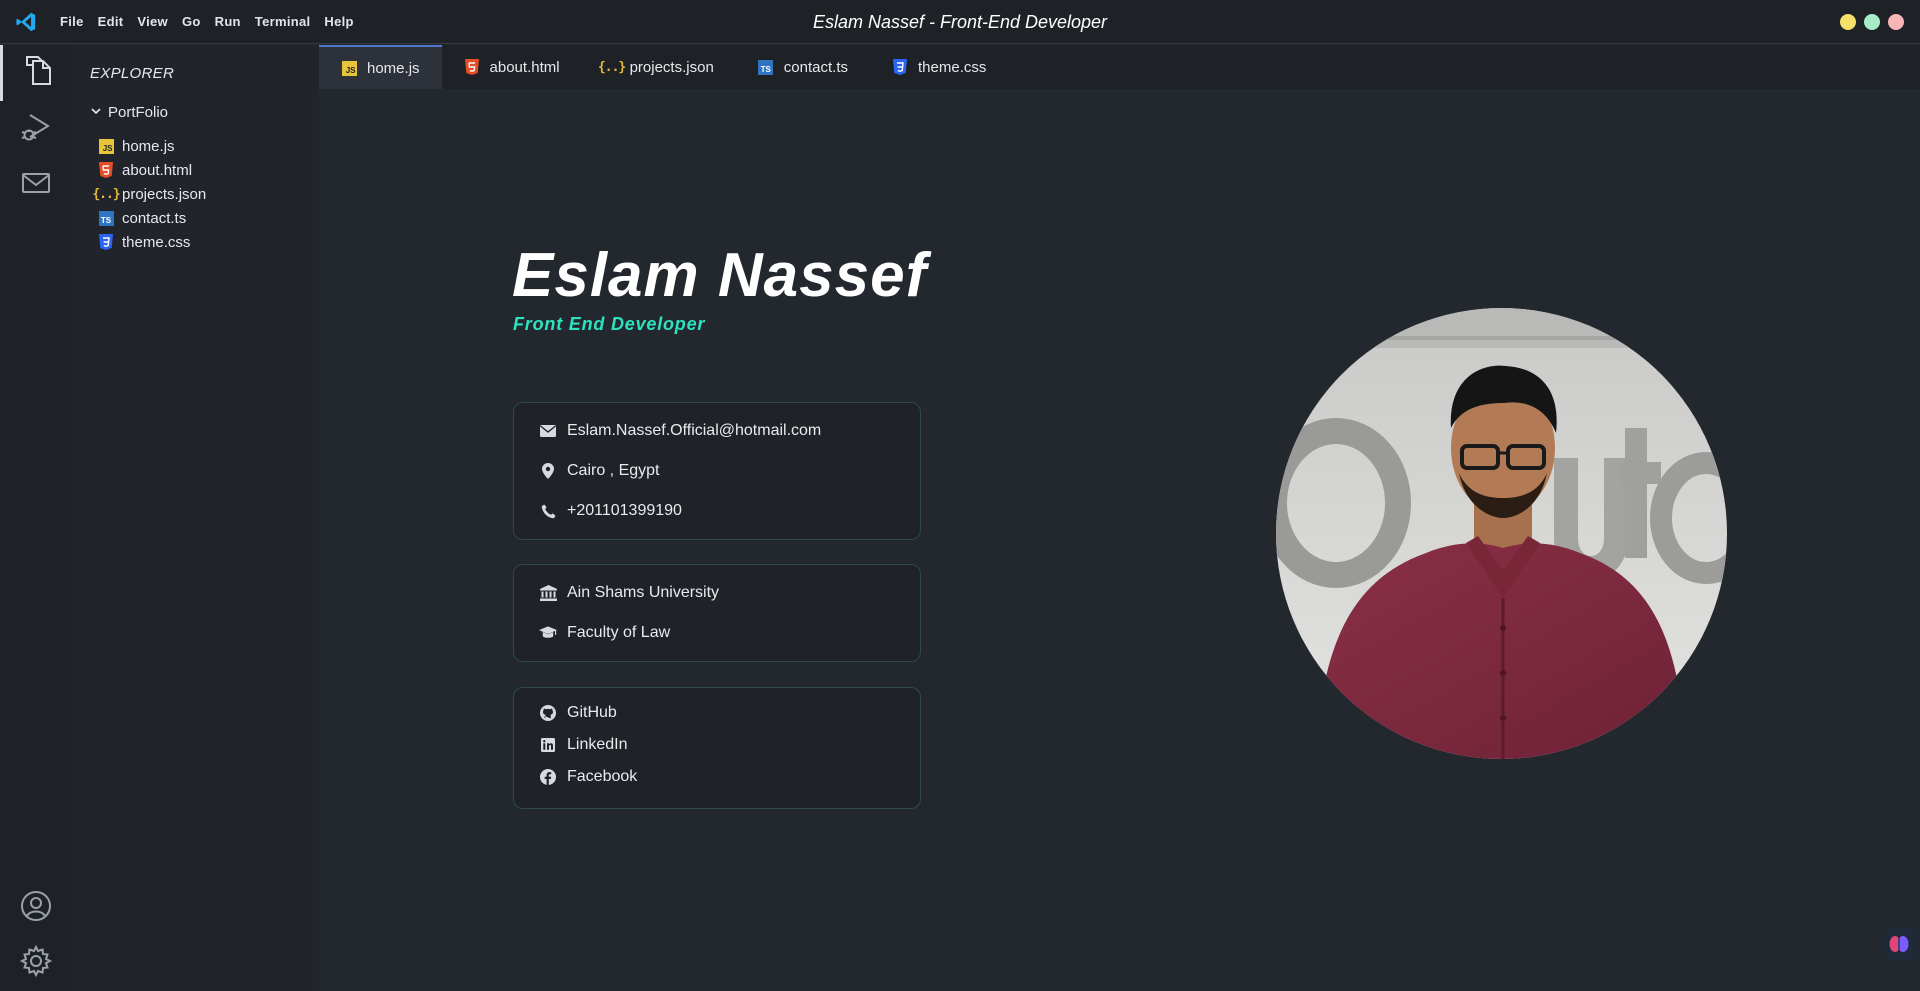 Image resolution: width=1920 pixels, height=991 pixels. I want to click on account-activity-button, so click(36, 908).